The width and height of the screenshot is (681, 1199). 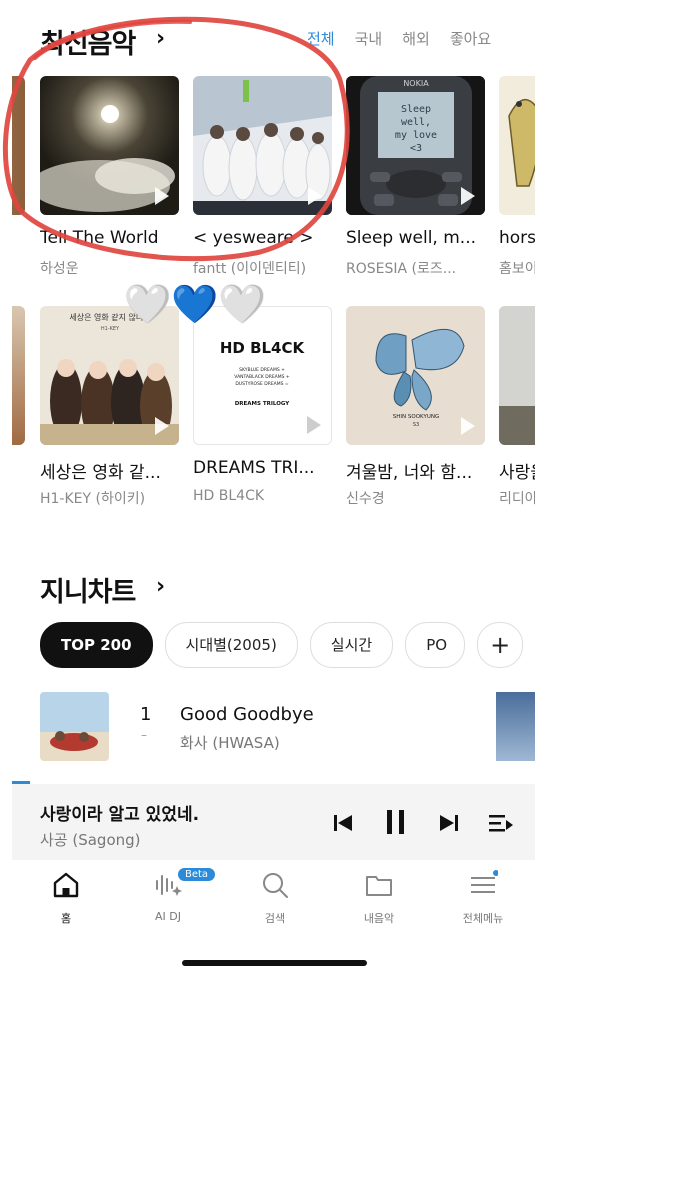 I want to click on chart-filter-chips: TOP 200 시대별(2005) 실시간 PO +, so click(x=282, y=645).